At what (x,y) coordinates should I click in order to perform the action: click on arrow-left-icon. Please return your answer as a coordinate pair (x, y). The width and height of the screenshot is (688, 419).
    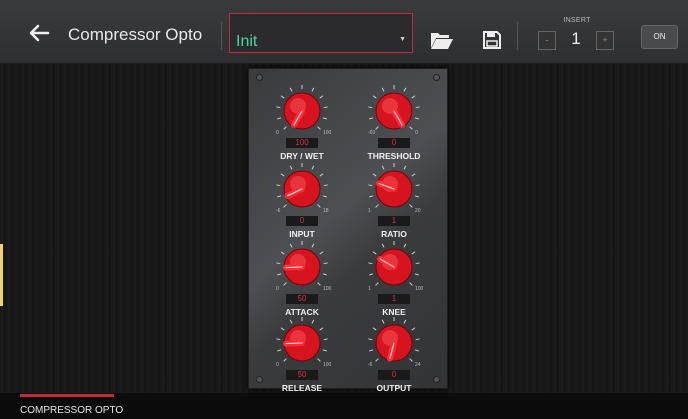
    Looking at the image, I should click on (39, 33).